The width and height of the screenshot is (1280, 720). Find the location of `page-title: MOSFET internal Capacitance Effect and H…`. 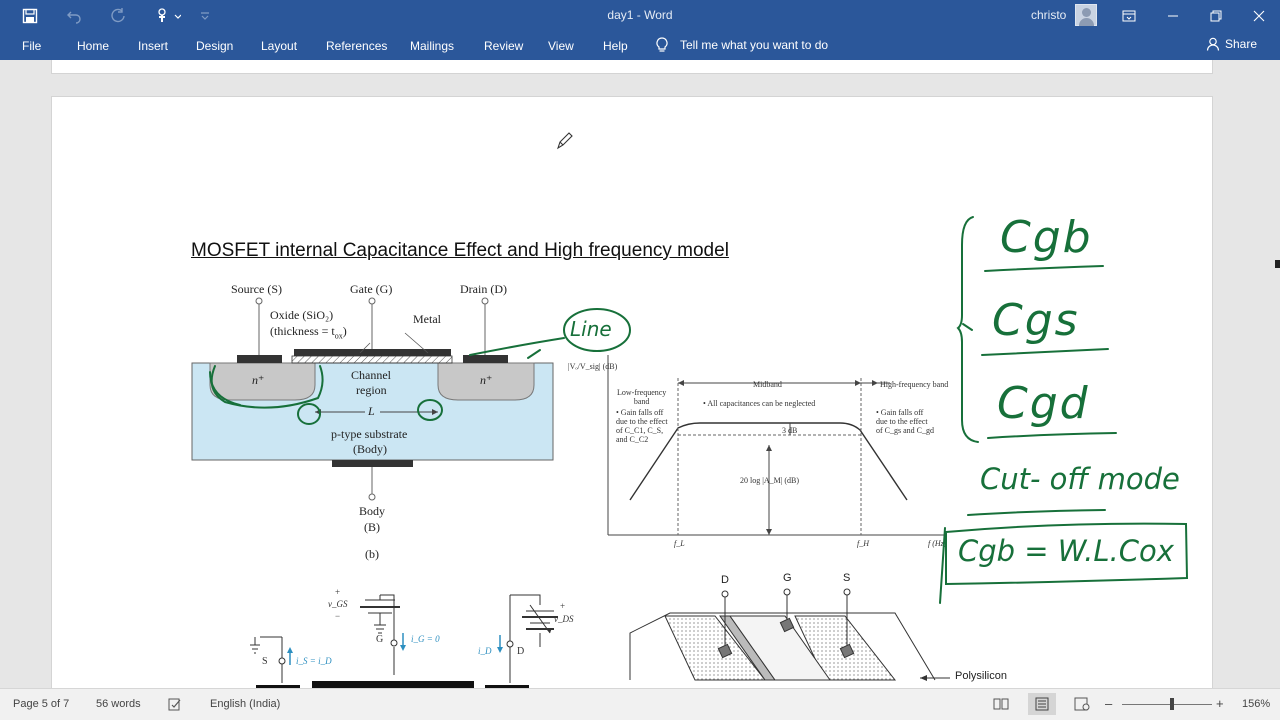

page-title: MOSFET internal Capacitance Effect and H… is located at coordinates (460, 250).